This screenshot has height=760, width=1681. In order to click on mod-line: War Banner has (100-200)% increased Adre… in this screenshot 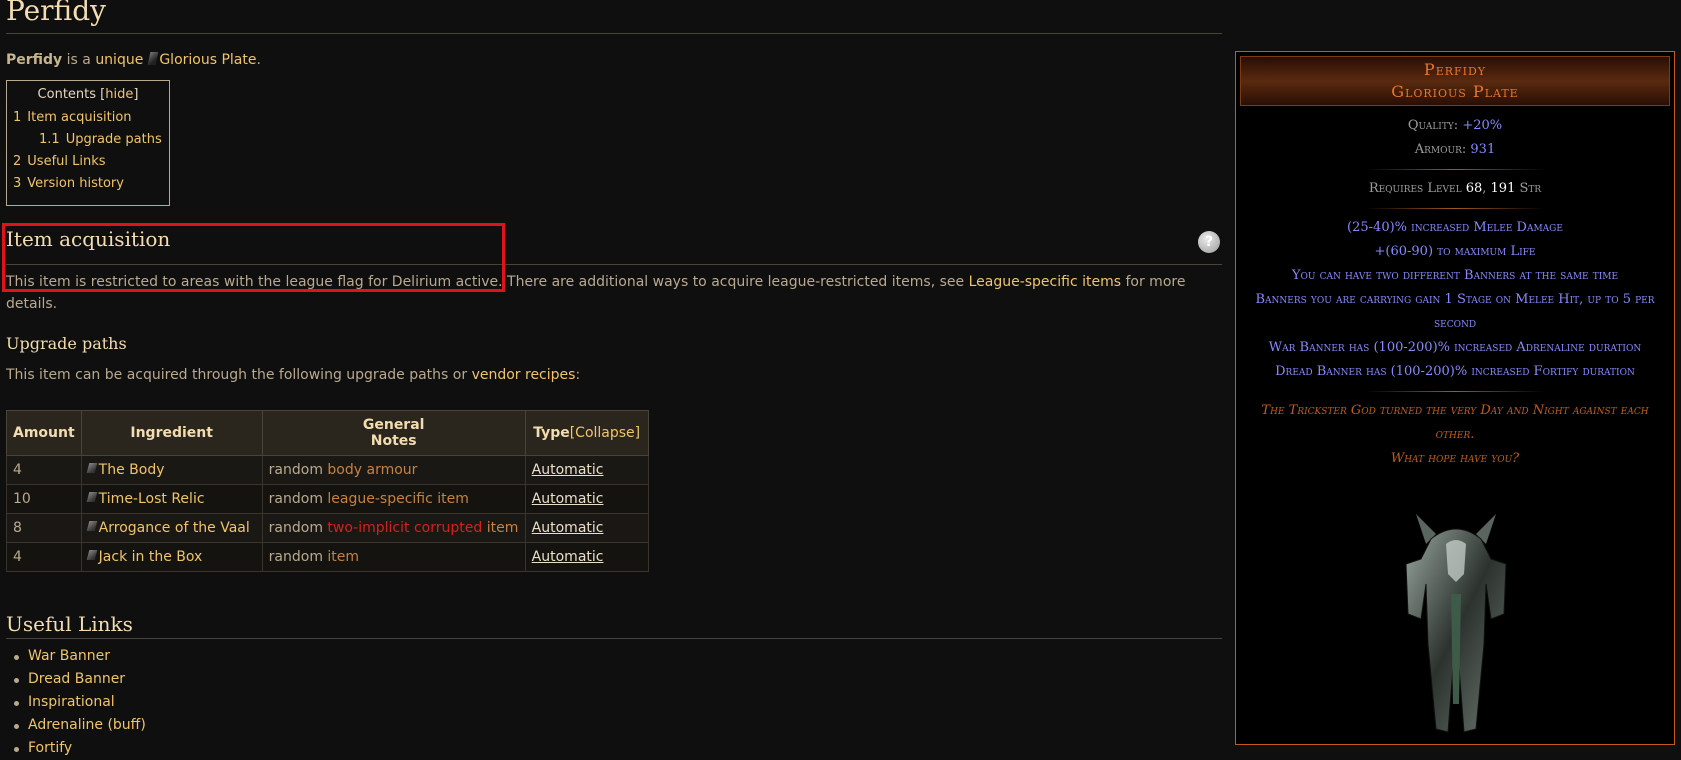, I will do `click(1455, 347)`.